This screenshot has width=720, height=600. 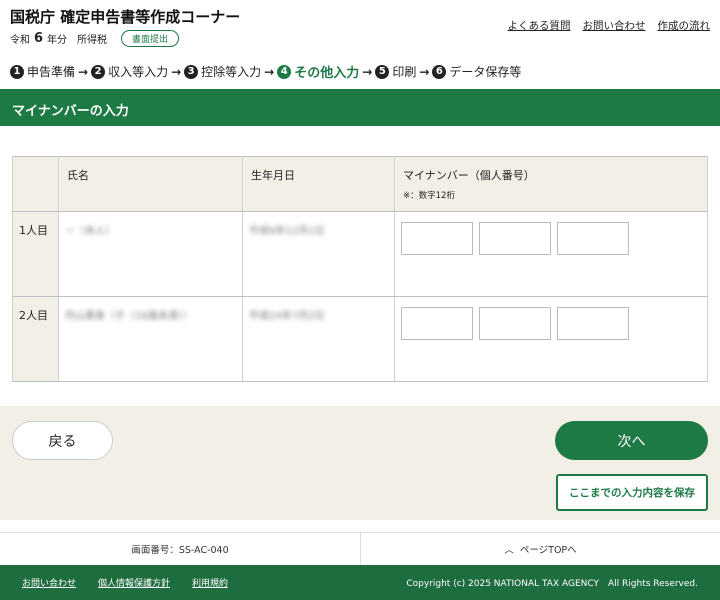 I want to click on header-mynumber: マイナンバー（個人番号） ※：数字12桁, so click(x=551, y=184).